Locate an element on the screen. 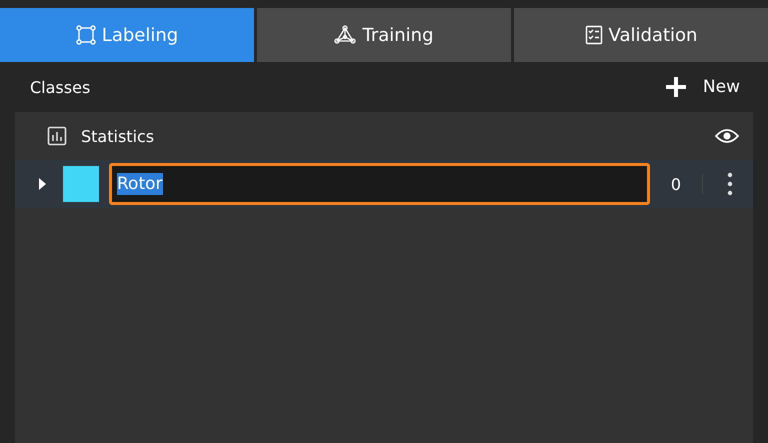 Image resolution: width=768 pixels, height=443 pixels. bar-chart-icon is located at coordinates (57, 136).